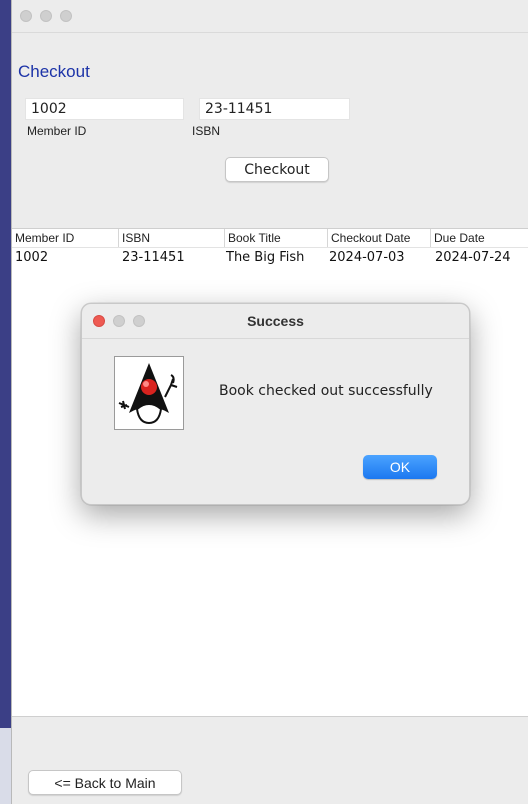  I want to click on cell-member-id: 1002, so click(32, 257).